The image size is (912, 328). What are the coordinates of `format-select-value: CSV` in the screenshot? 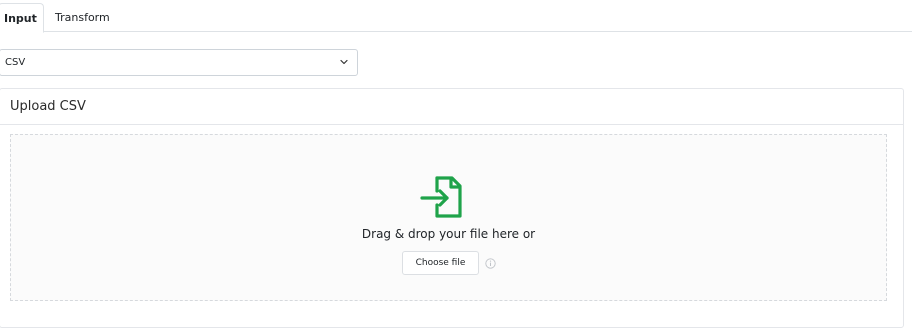 It's located at (15, 62).